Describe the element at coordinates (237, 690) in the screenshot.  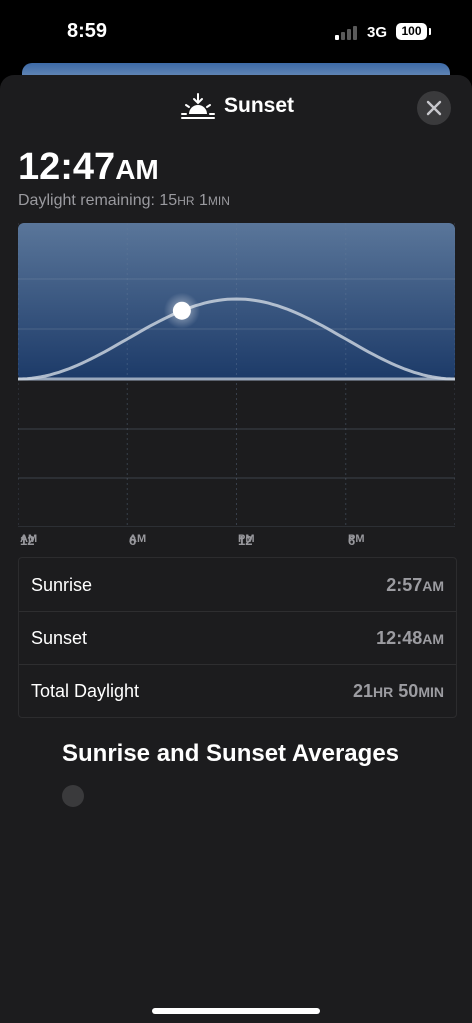
I see `table-row: Total Daylight 21HR 50MIN` at that location.